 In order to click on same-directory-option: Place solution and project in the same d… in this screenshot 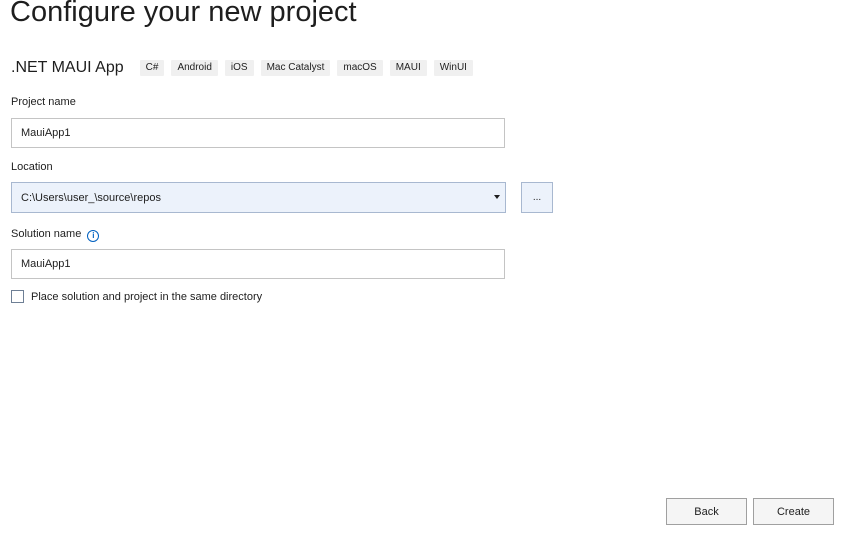, I will do `click(136, 296)`.